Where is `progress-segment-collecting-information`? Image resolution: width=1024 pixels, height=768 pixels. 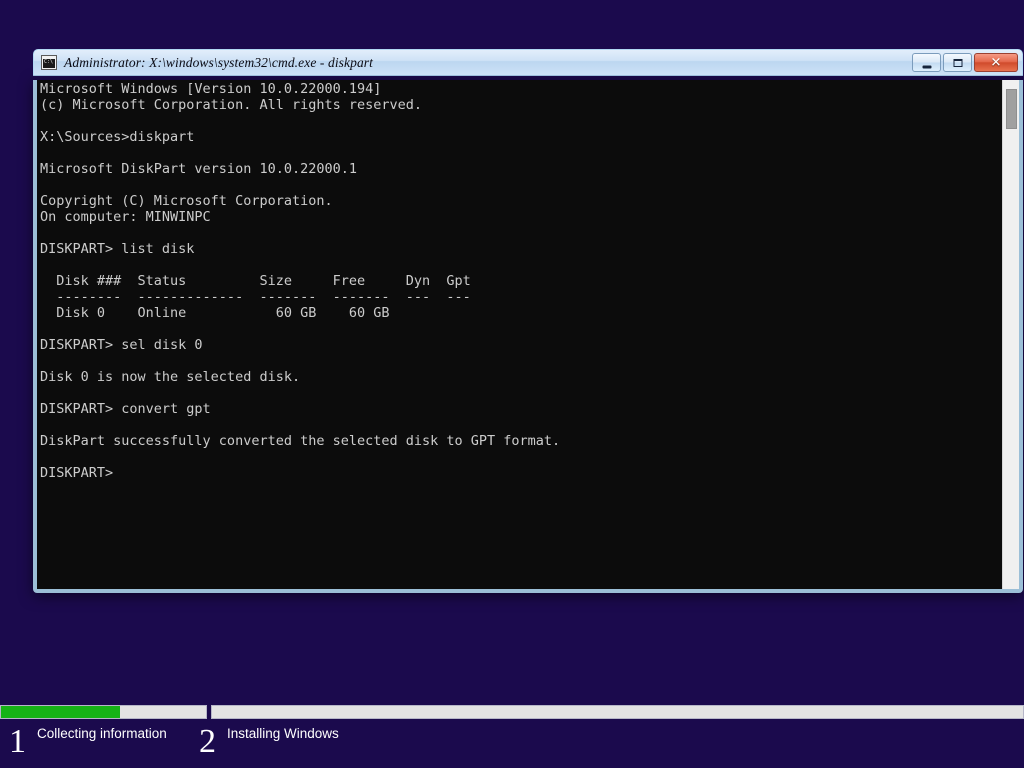
progress-segment-collecting-information is located at coordinates (103, 712).